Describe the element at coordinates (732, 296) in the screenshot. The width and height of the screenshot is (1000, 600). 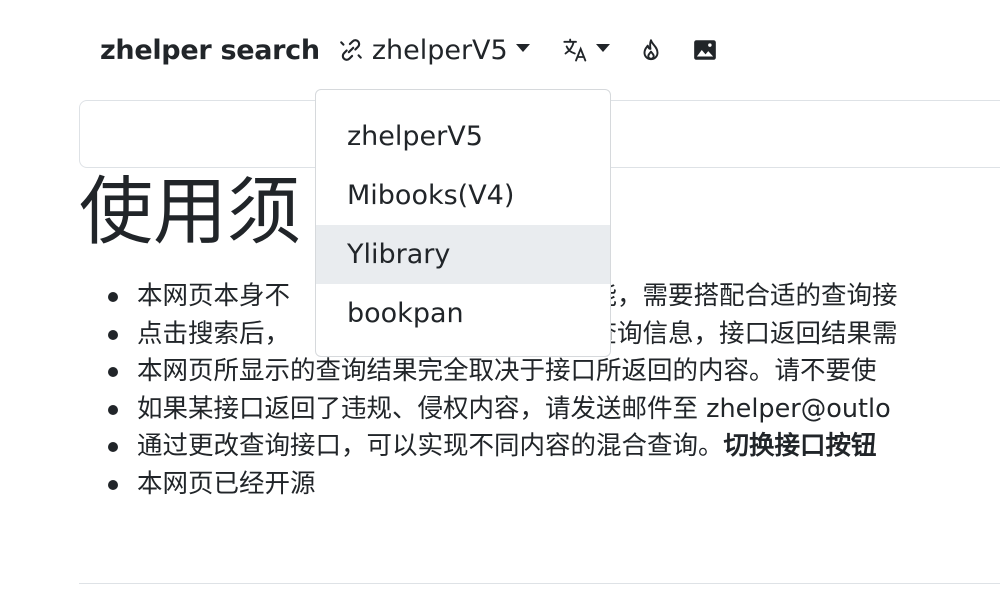
I see `notice-text-continued: 功能，需要搭配合适的查询接` at that location.